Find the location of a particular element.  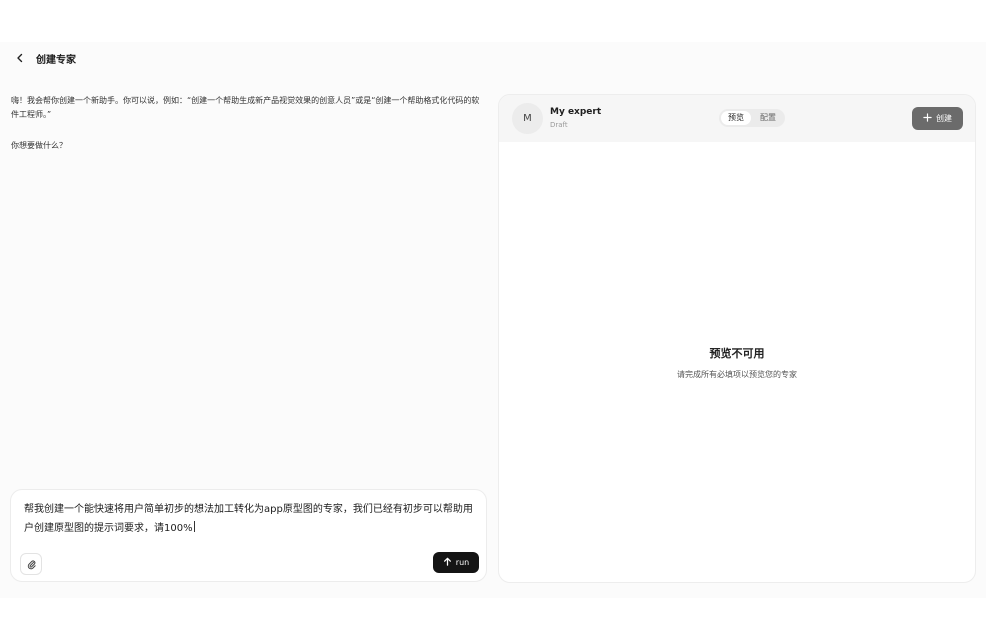

run-button-label: run is located at coordinates (462, 562).